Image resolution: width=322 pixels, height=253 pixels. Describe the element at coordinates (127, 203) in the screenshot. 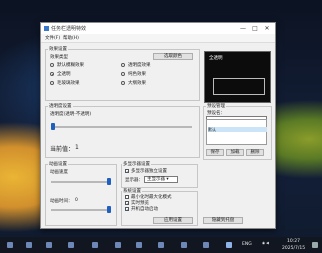

I see `live-preview-checkbox: ✓` at that location.